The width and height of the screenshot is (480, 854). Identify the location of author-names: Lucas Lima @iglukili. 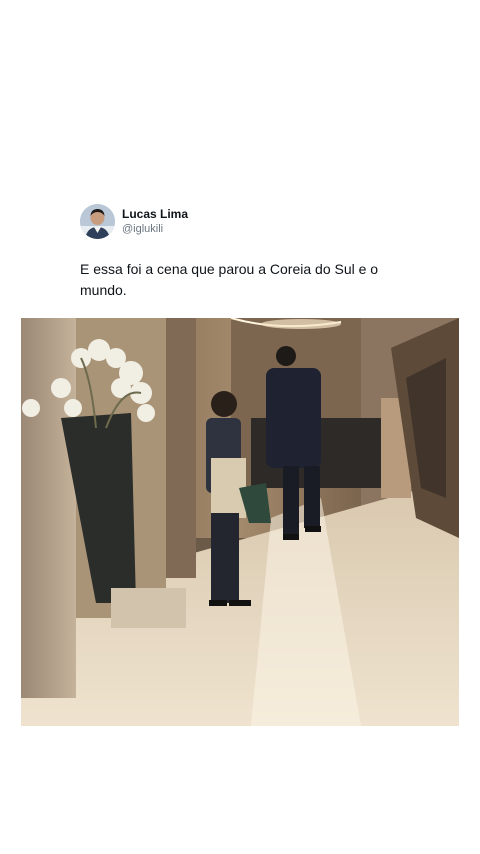
(155, 221).